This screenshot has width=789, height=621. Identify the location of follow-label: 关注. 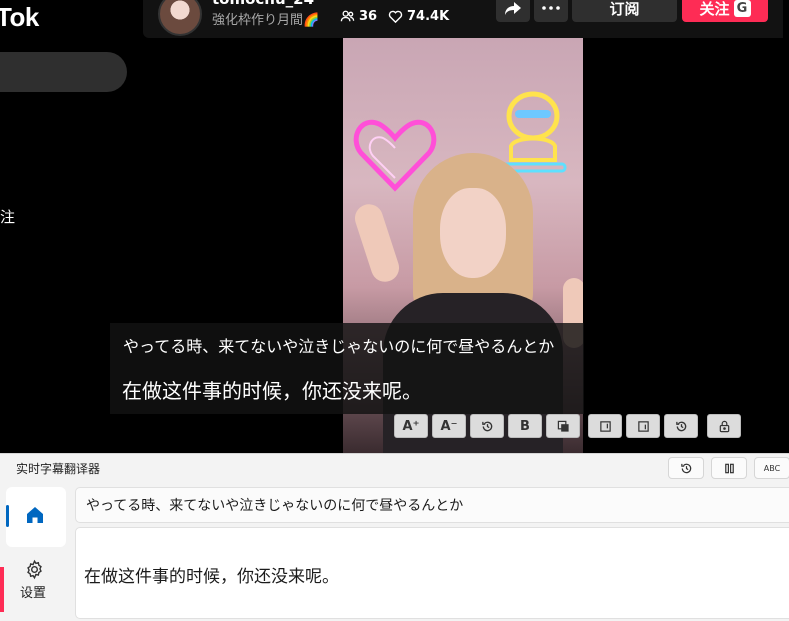
(714, 9).